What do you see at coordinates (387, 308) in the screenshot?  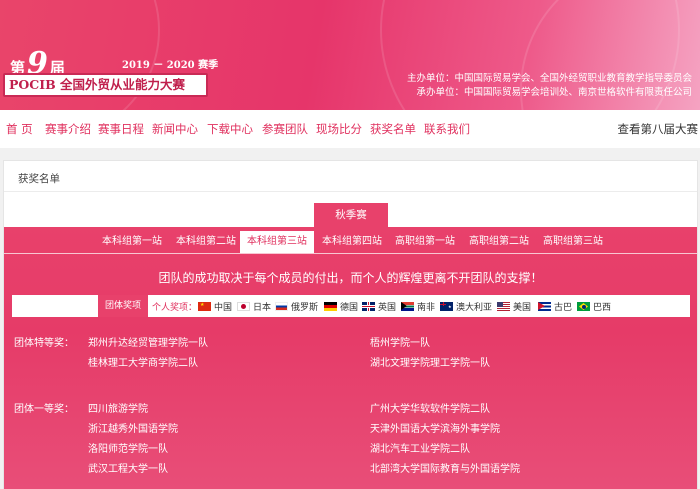 I see `country-label: 英国` at bounding box center [387, 308].